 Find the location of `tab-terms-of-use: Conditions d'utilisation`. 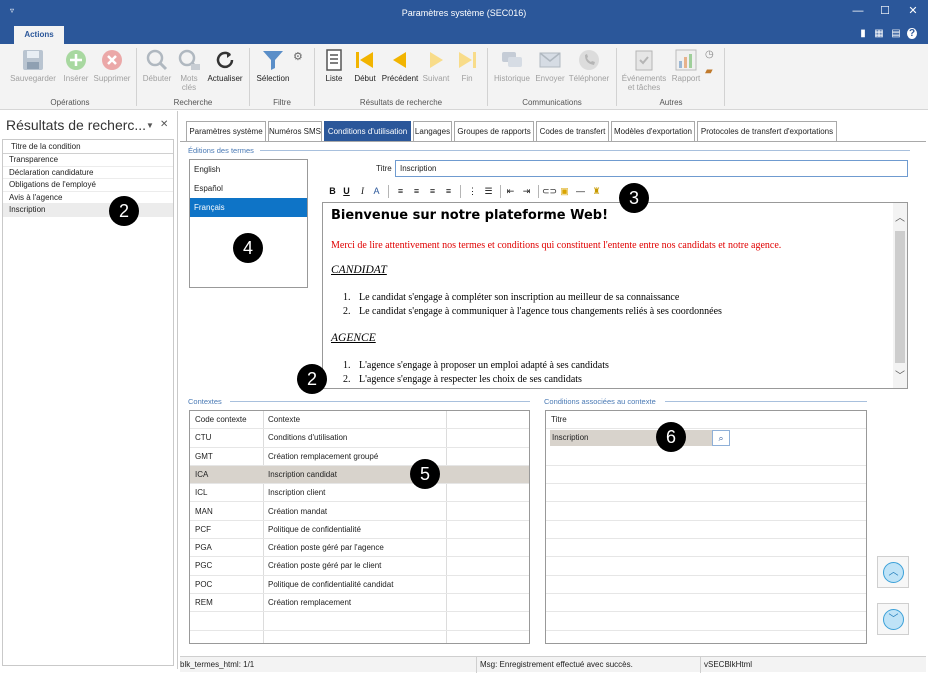

tab-terms-of-use: Conditions d'utilisation is located at coordinates (367, 131).